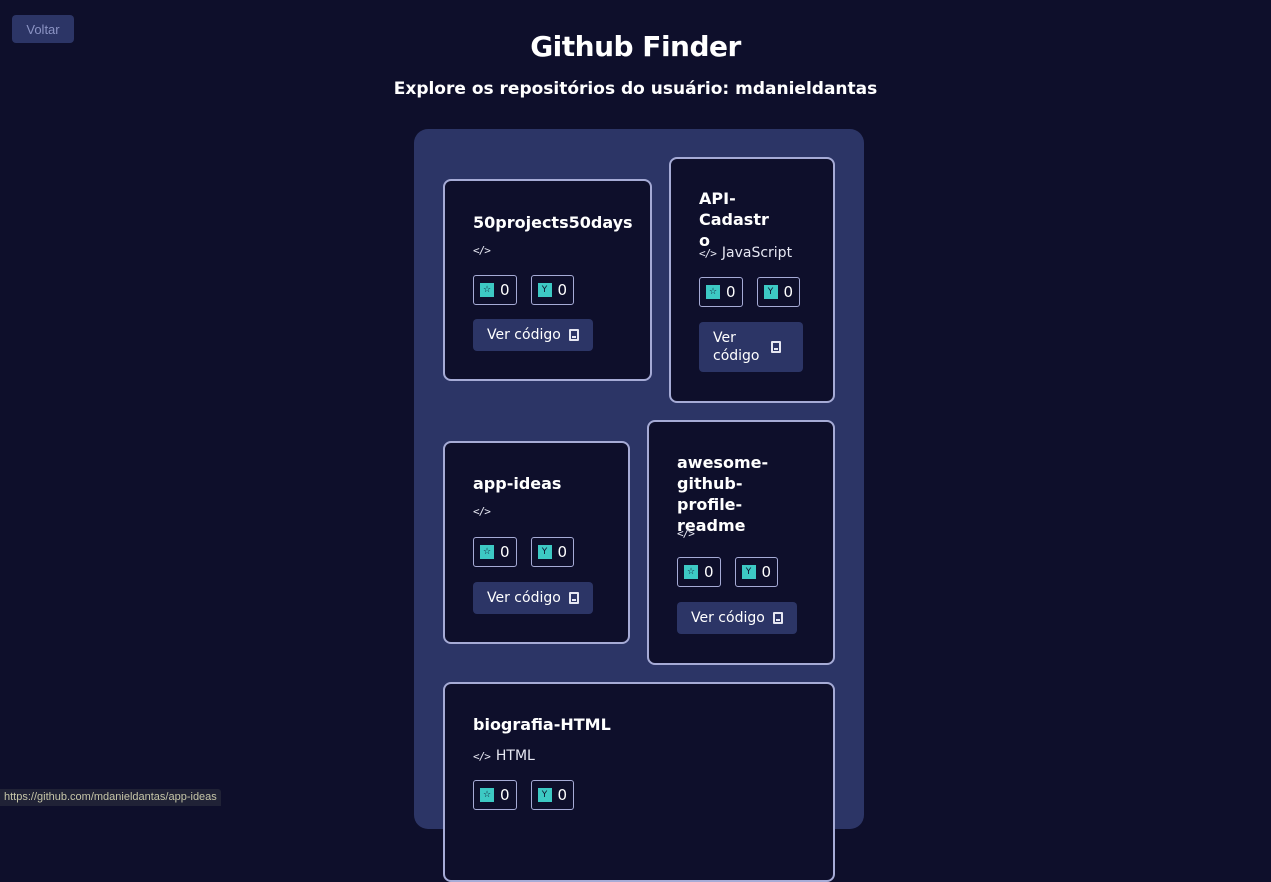 The width and height of the screenshot is (1271, 882). Describe the element at coordinates (639, 782) in the screenshot. I see `repo-card: biografia-HTML </> HTML ☆0 Y0` at that location.